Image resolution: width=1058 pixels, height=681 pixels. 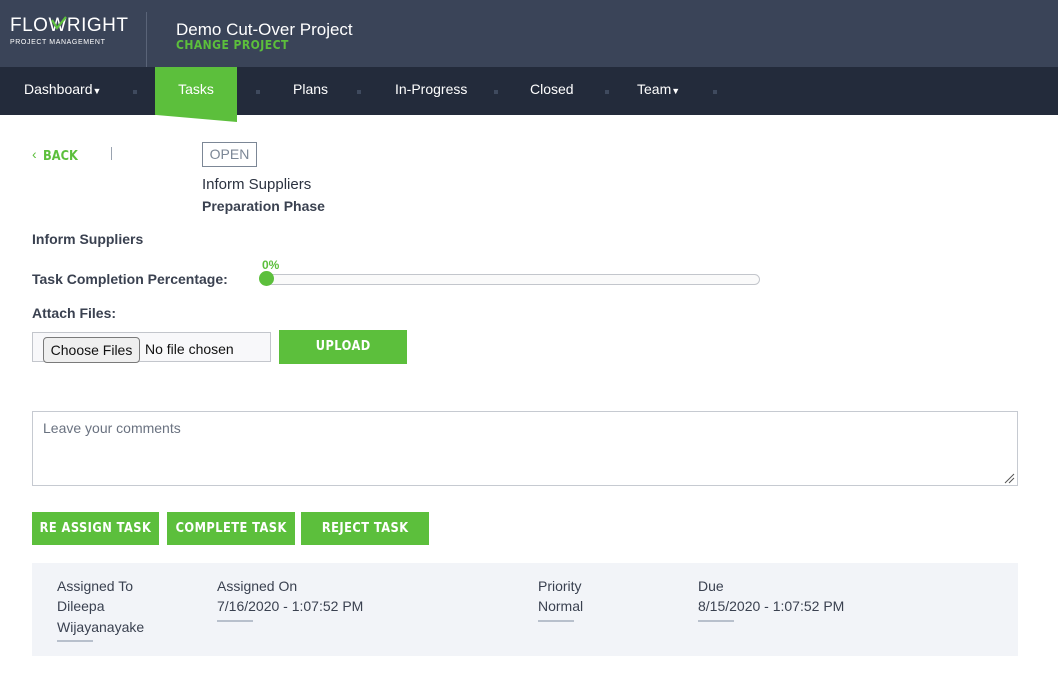 I want to click on upload-button: UPLOAD, so click(x=343, y=347).